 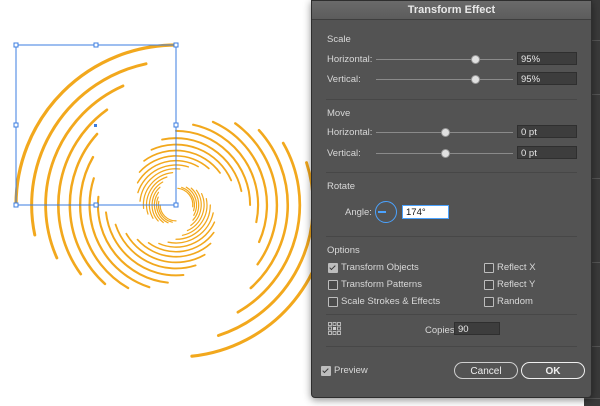 I want to click on angle-label: Angle:, so click(x=358, y=212).